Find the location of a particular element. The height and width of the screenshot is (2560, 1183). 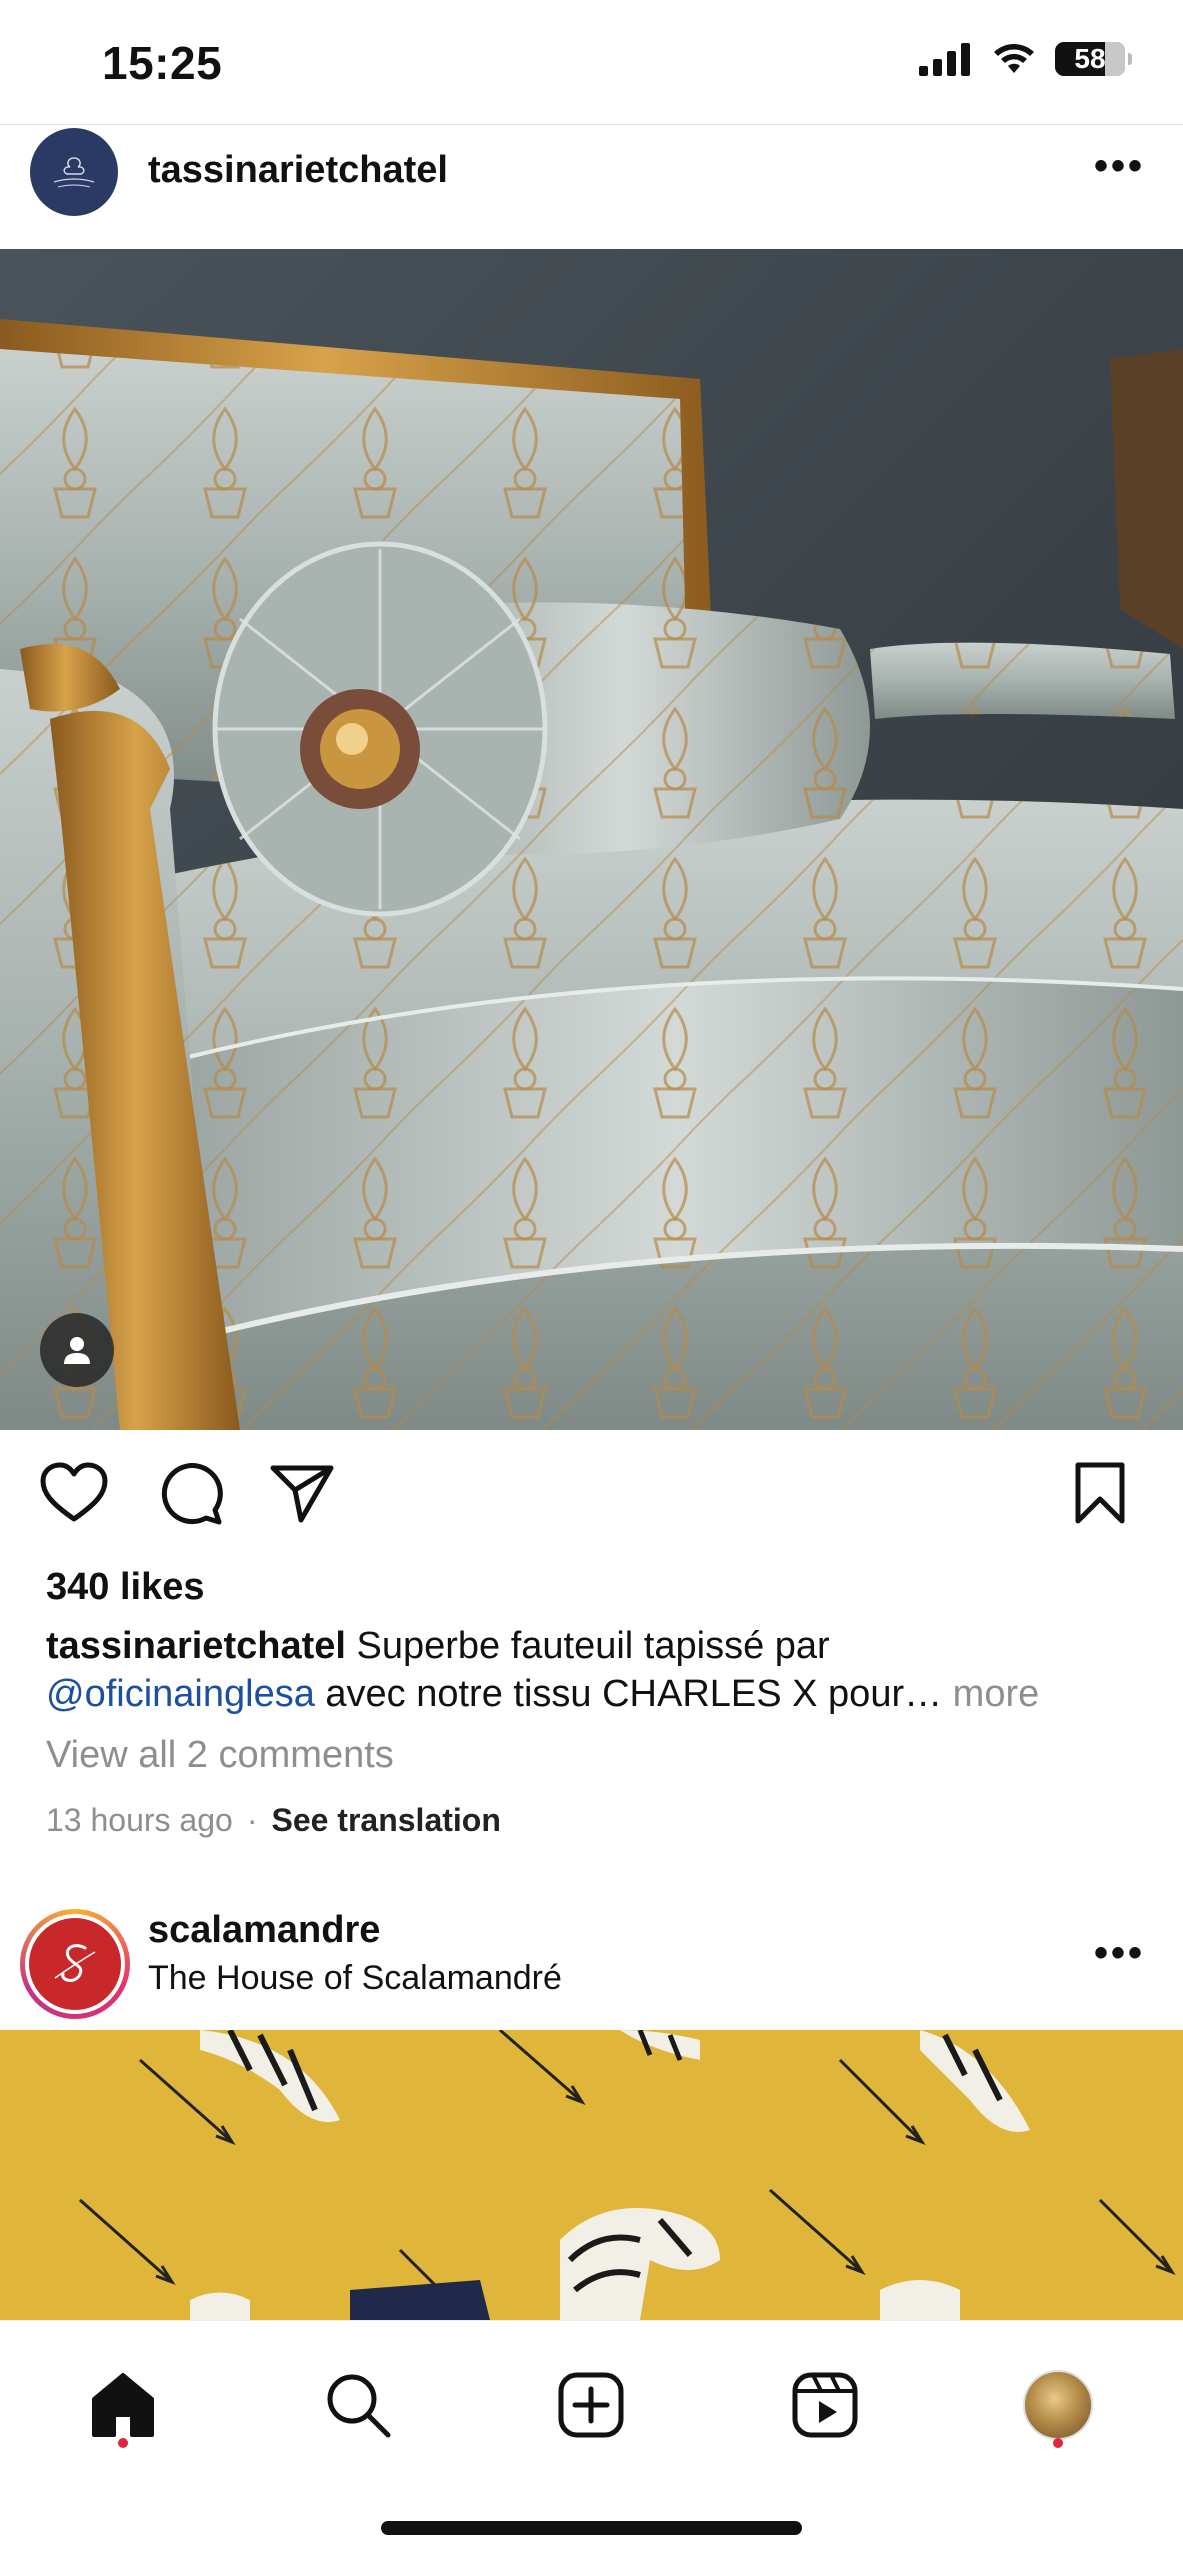

tassinari-chatel-logo-icon is located at coordinates (74, 172).